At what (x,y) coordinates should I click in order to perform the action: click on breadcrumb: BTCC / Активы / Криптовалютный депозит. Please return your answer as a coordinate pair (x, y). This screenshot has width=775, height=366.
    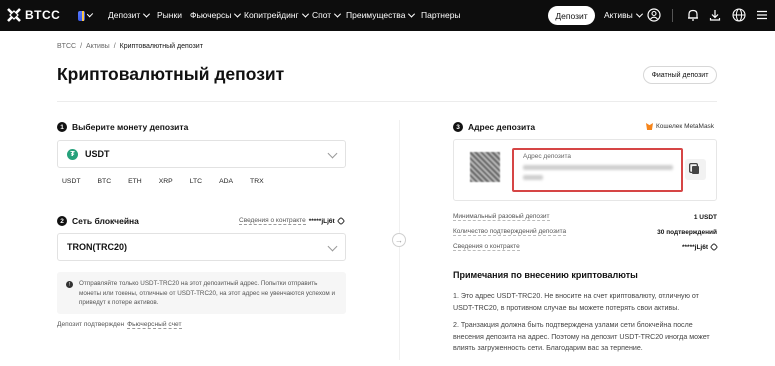
    Looking at the image, I should click on (130, 46).